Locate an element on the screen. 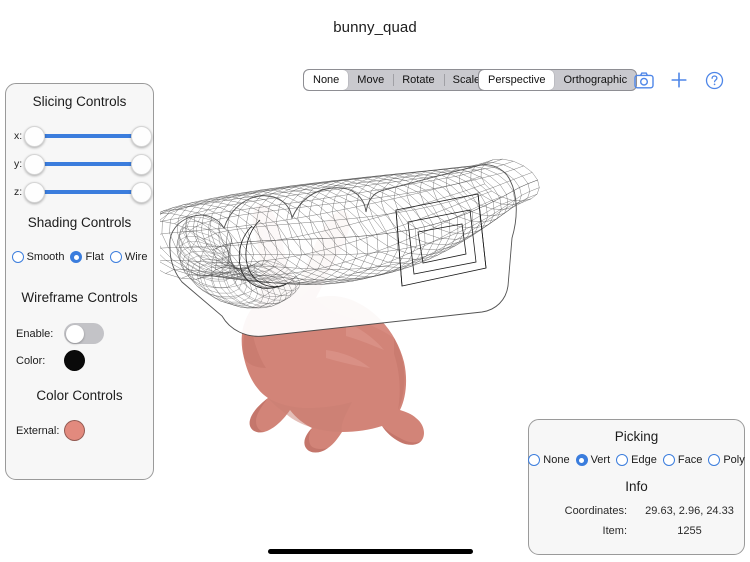 This screenshot has height=562, width=750. radio-icon-face is located at coordinates (668, 460).